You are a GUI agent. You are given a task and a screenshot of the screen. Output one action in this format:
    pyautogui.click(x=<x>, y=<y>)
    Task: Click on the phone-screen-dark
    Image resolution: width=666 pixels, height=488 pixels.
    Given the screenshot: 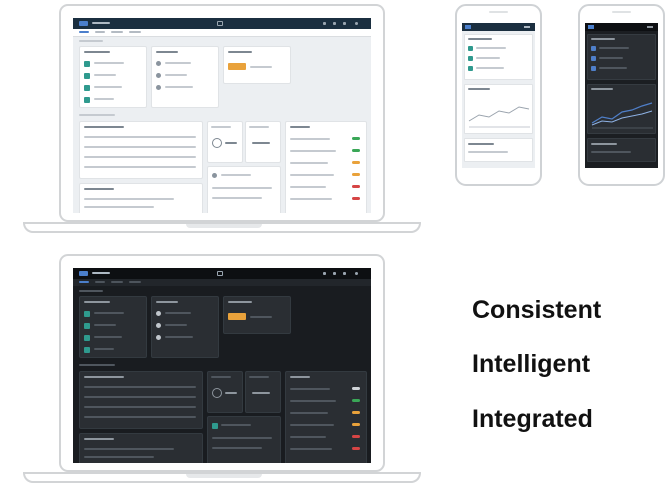 What is the action you would take?
    pyautogui.click(x=621, y=95)
    